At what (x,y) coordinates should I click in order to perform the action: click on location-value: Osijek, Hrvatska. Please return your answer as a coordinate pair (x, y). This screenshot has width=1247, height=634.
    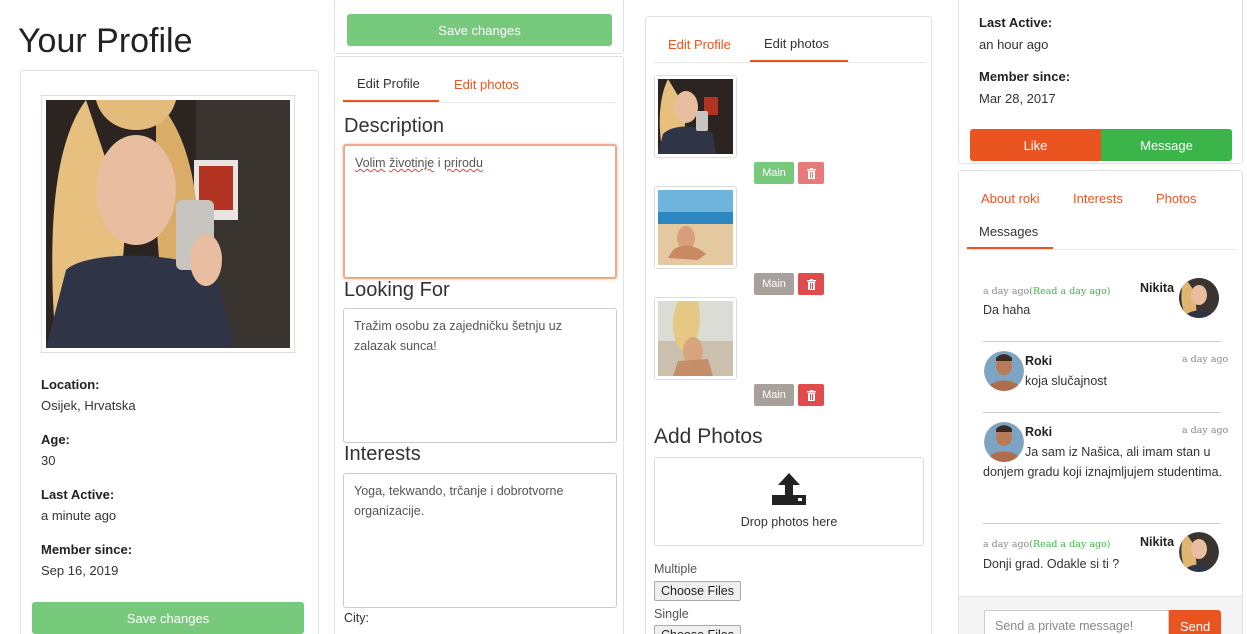
    Looking at the image, I should click on (88, 405).